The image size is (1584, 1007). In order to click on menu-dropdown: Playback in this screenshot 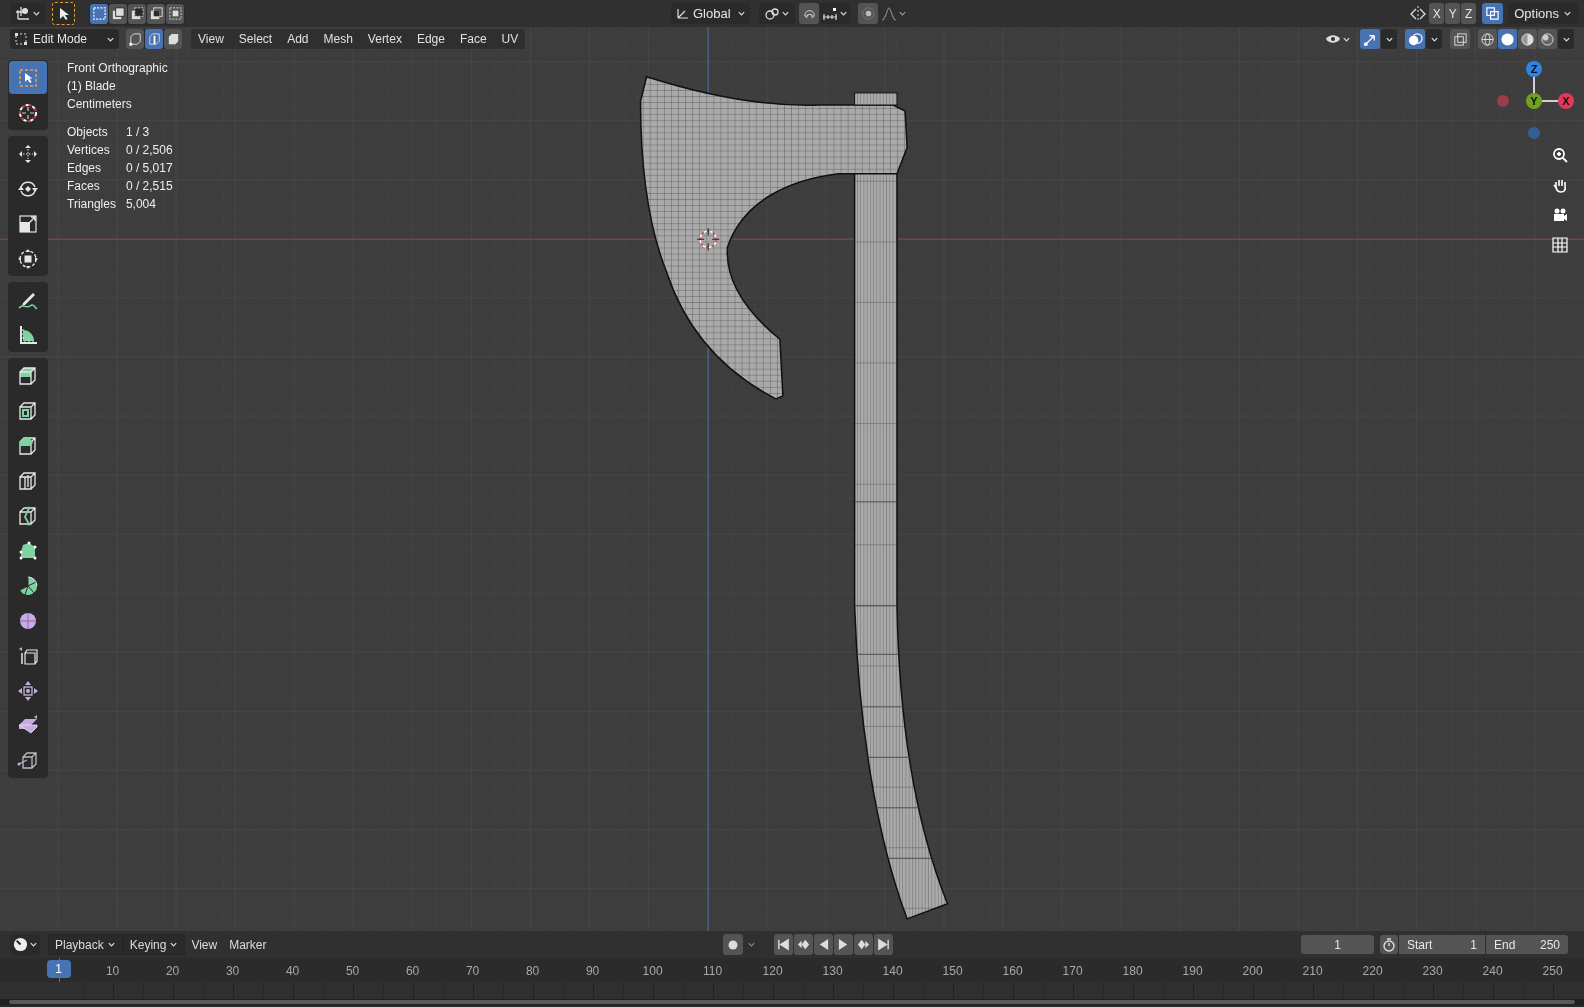, I will do `click(85, 944)`.